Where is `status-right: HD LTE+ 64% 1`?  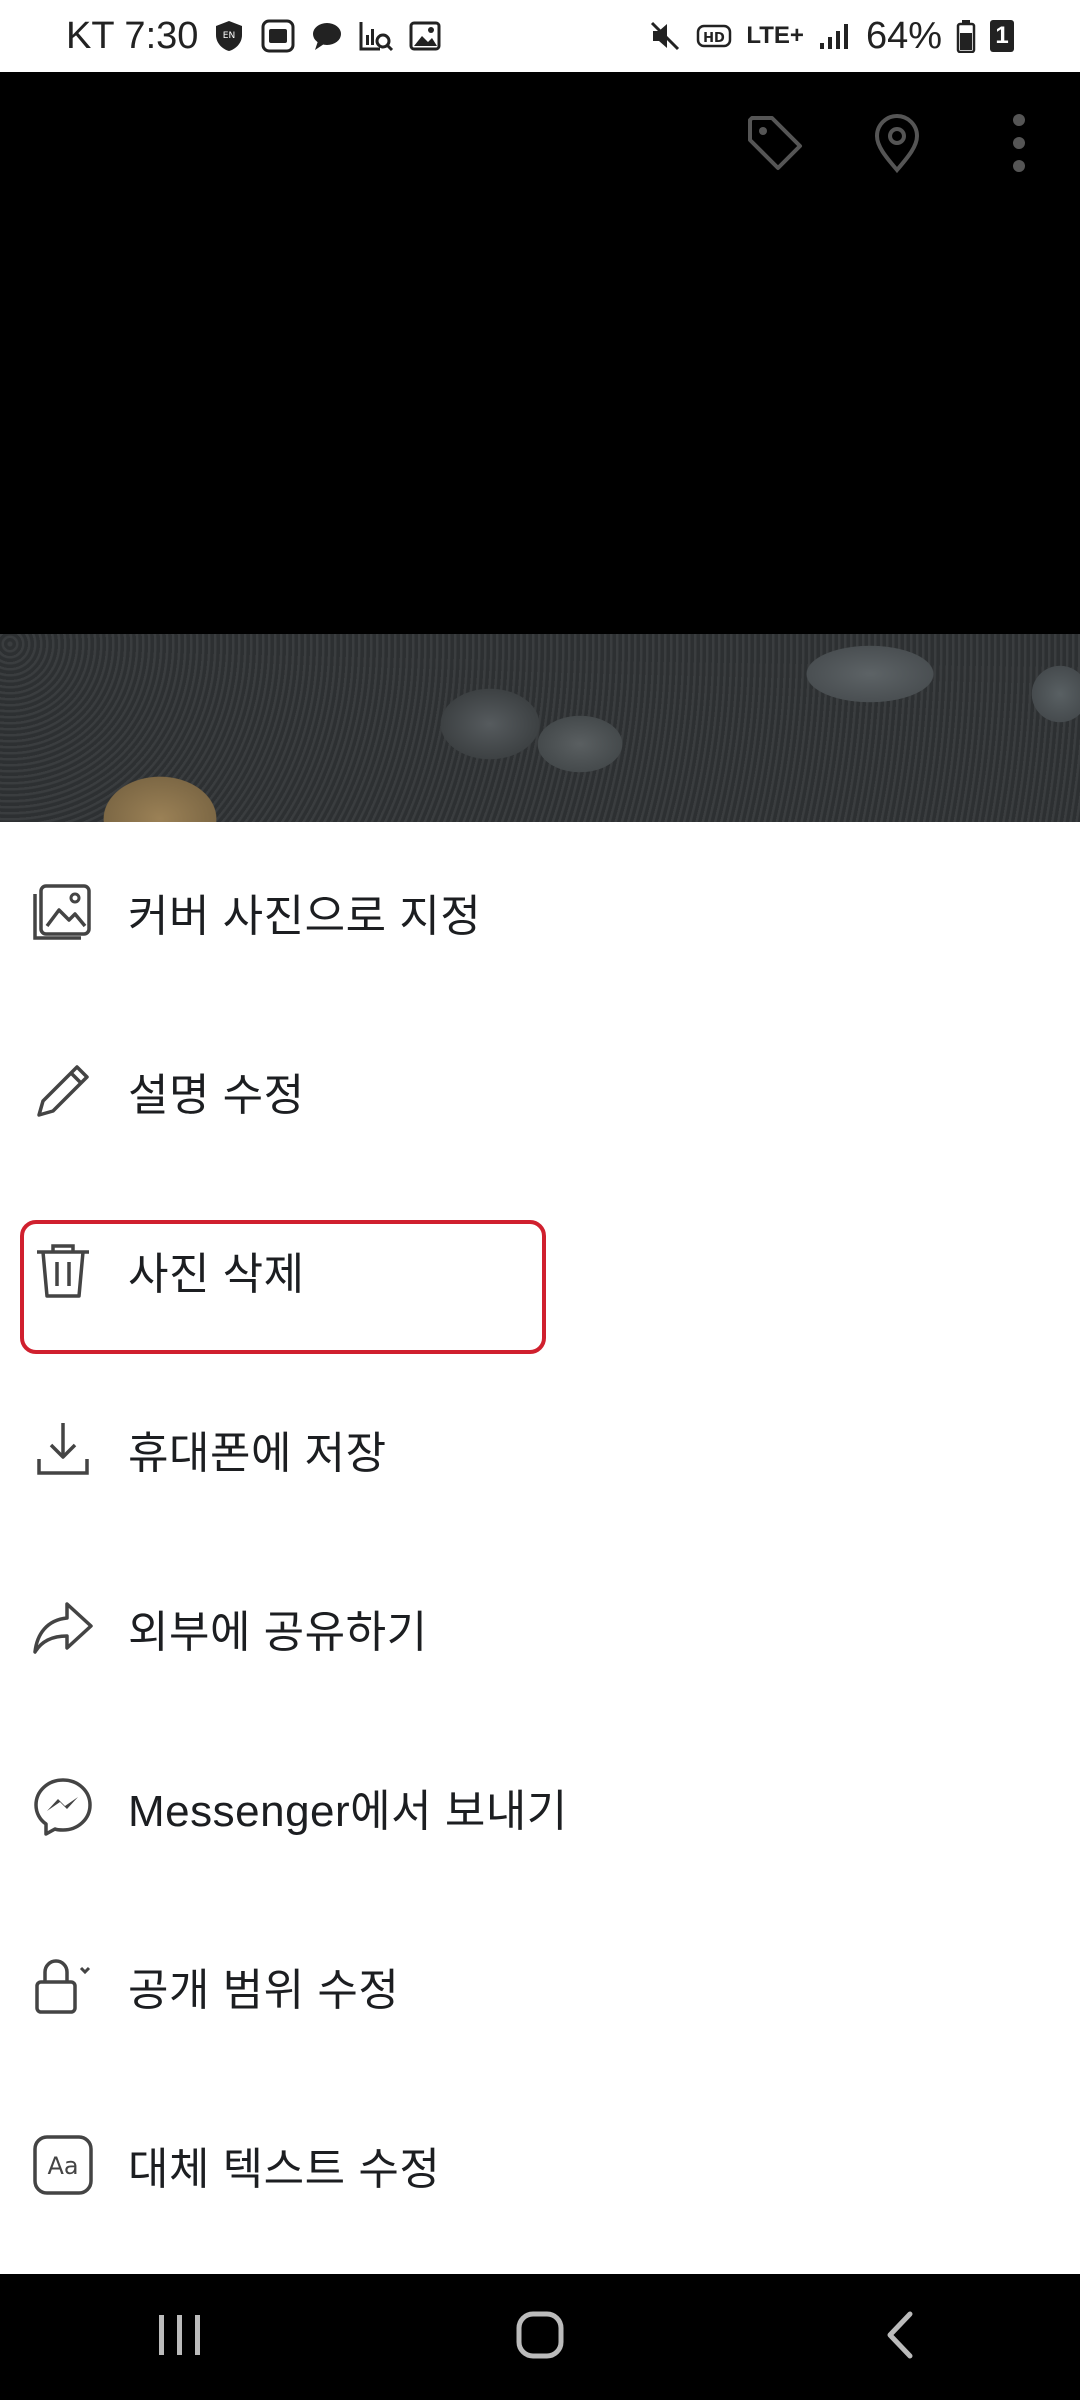 status-right: HD LTE+ 64% 1 is located at coordinates (831, 36).